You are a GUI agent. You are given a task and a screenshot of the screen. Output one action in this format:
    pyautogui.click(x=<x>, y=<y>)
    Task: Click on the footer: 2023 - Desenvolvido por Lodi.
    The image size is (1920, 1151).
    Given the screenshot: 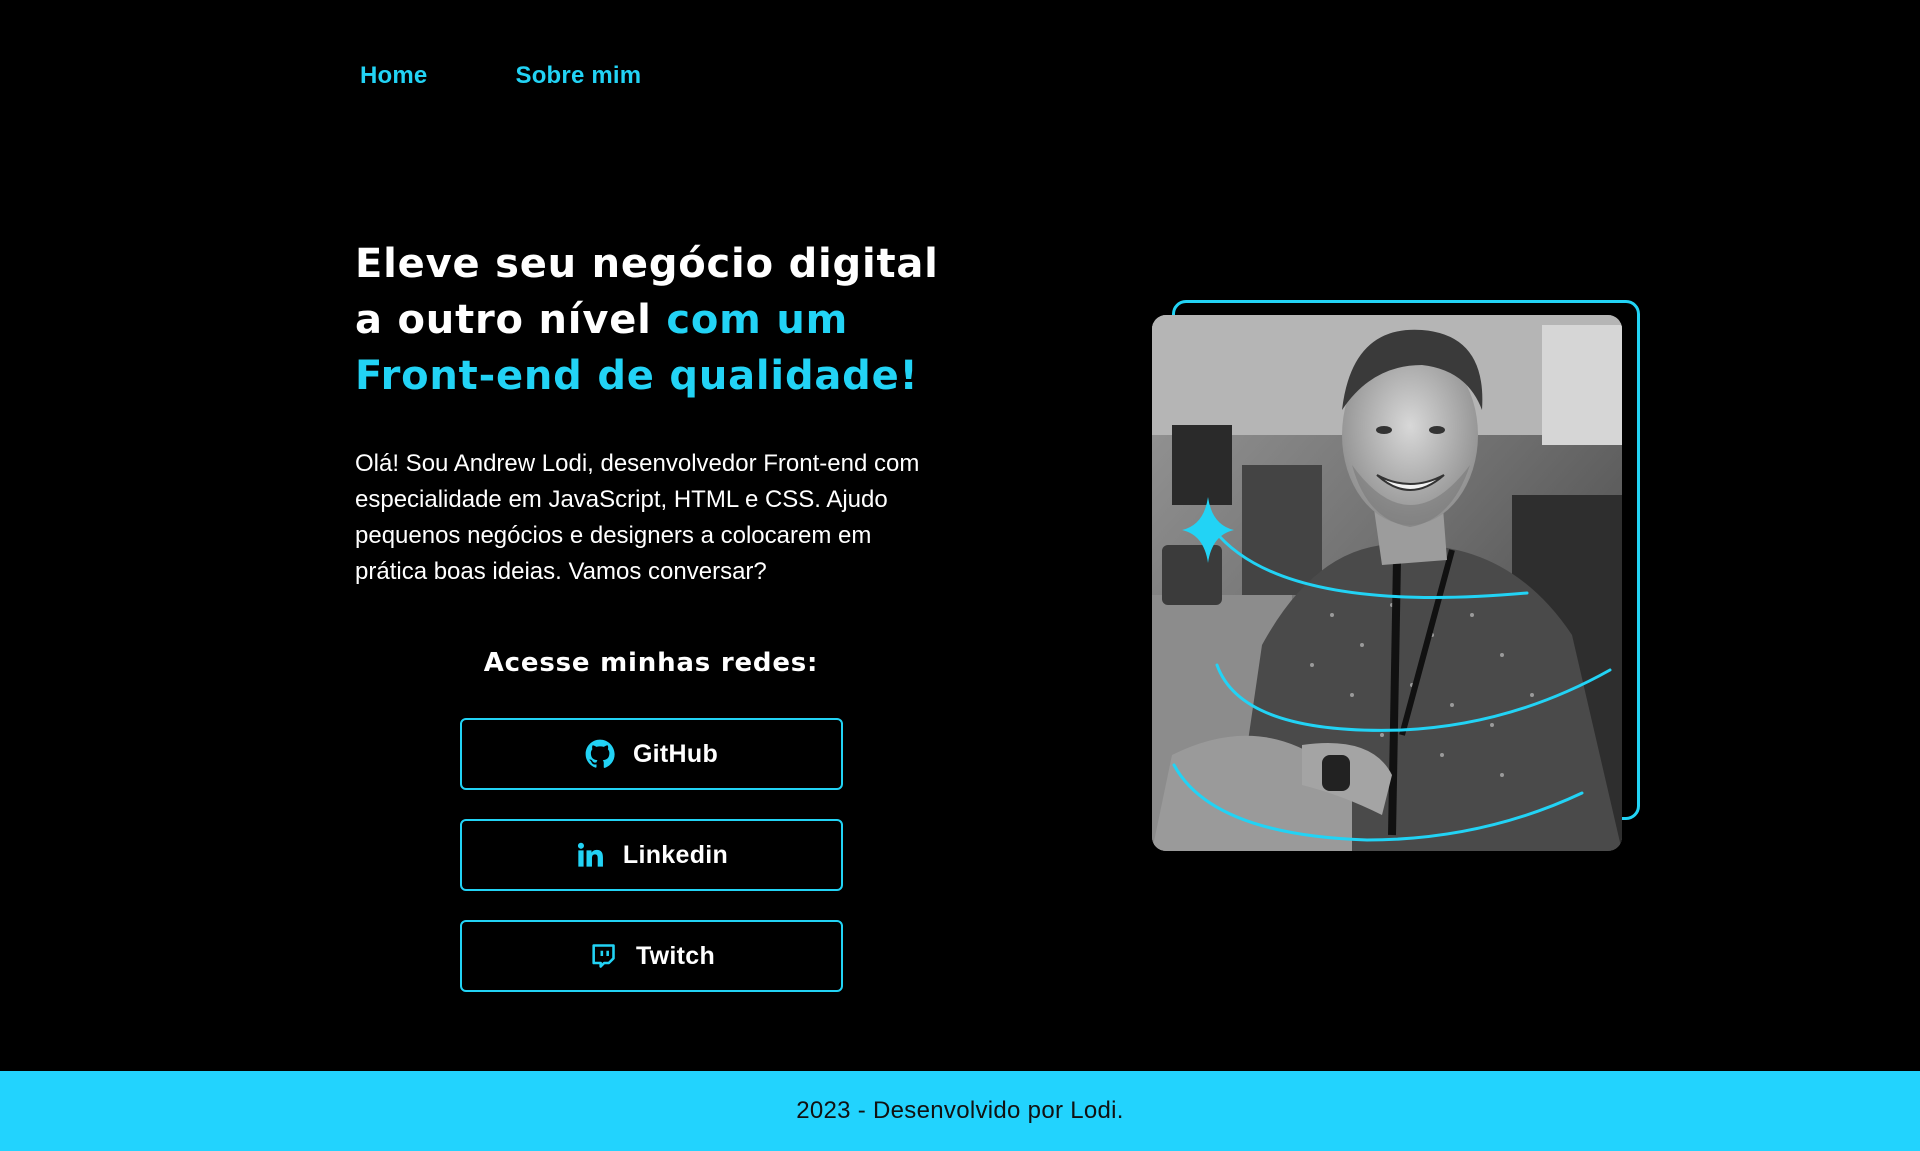 What is the action you would take?
    pyautogui.click(x=960, y=1111)
    